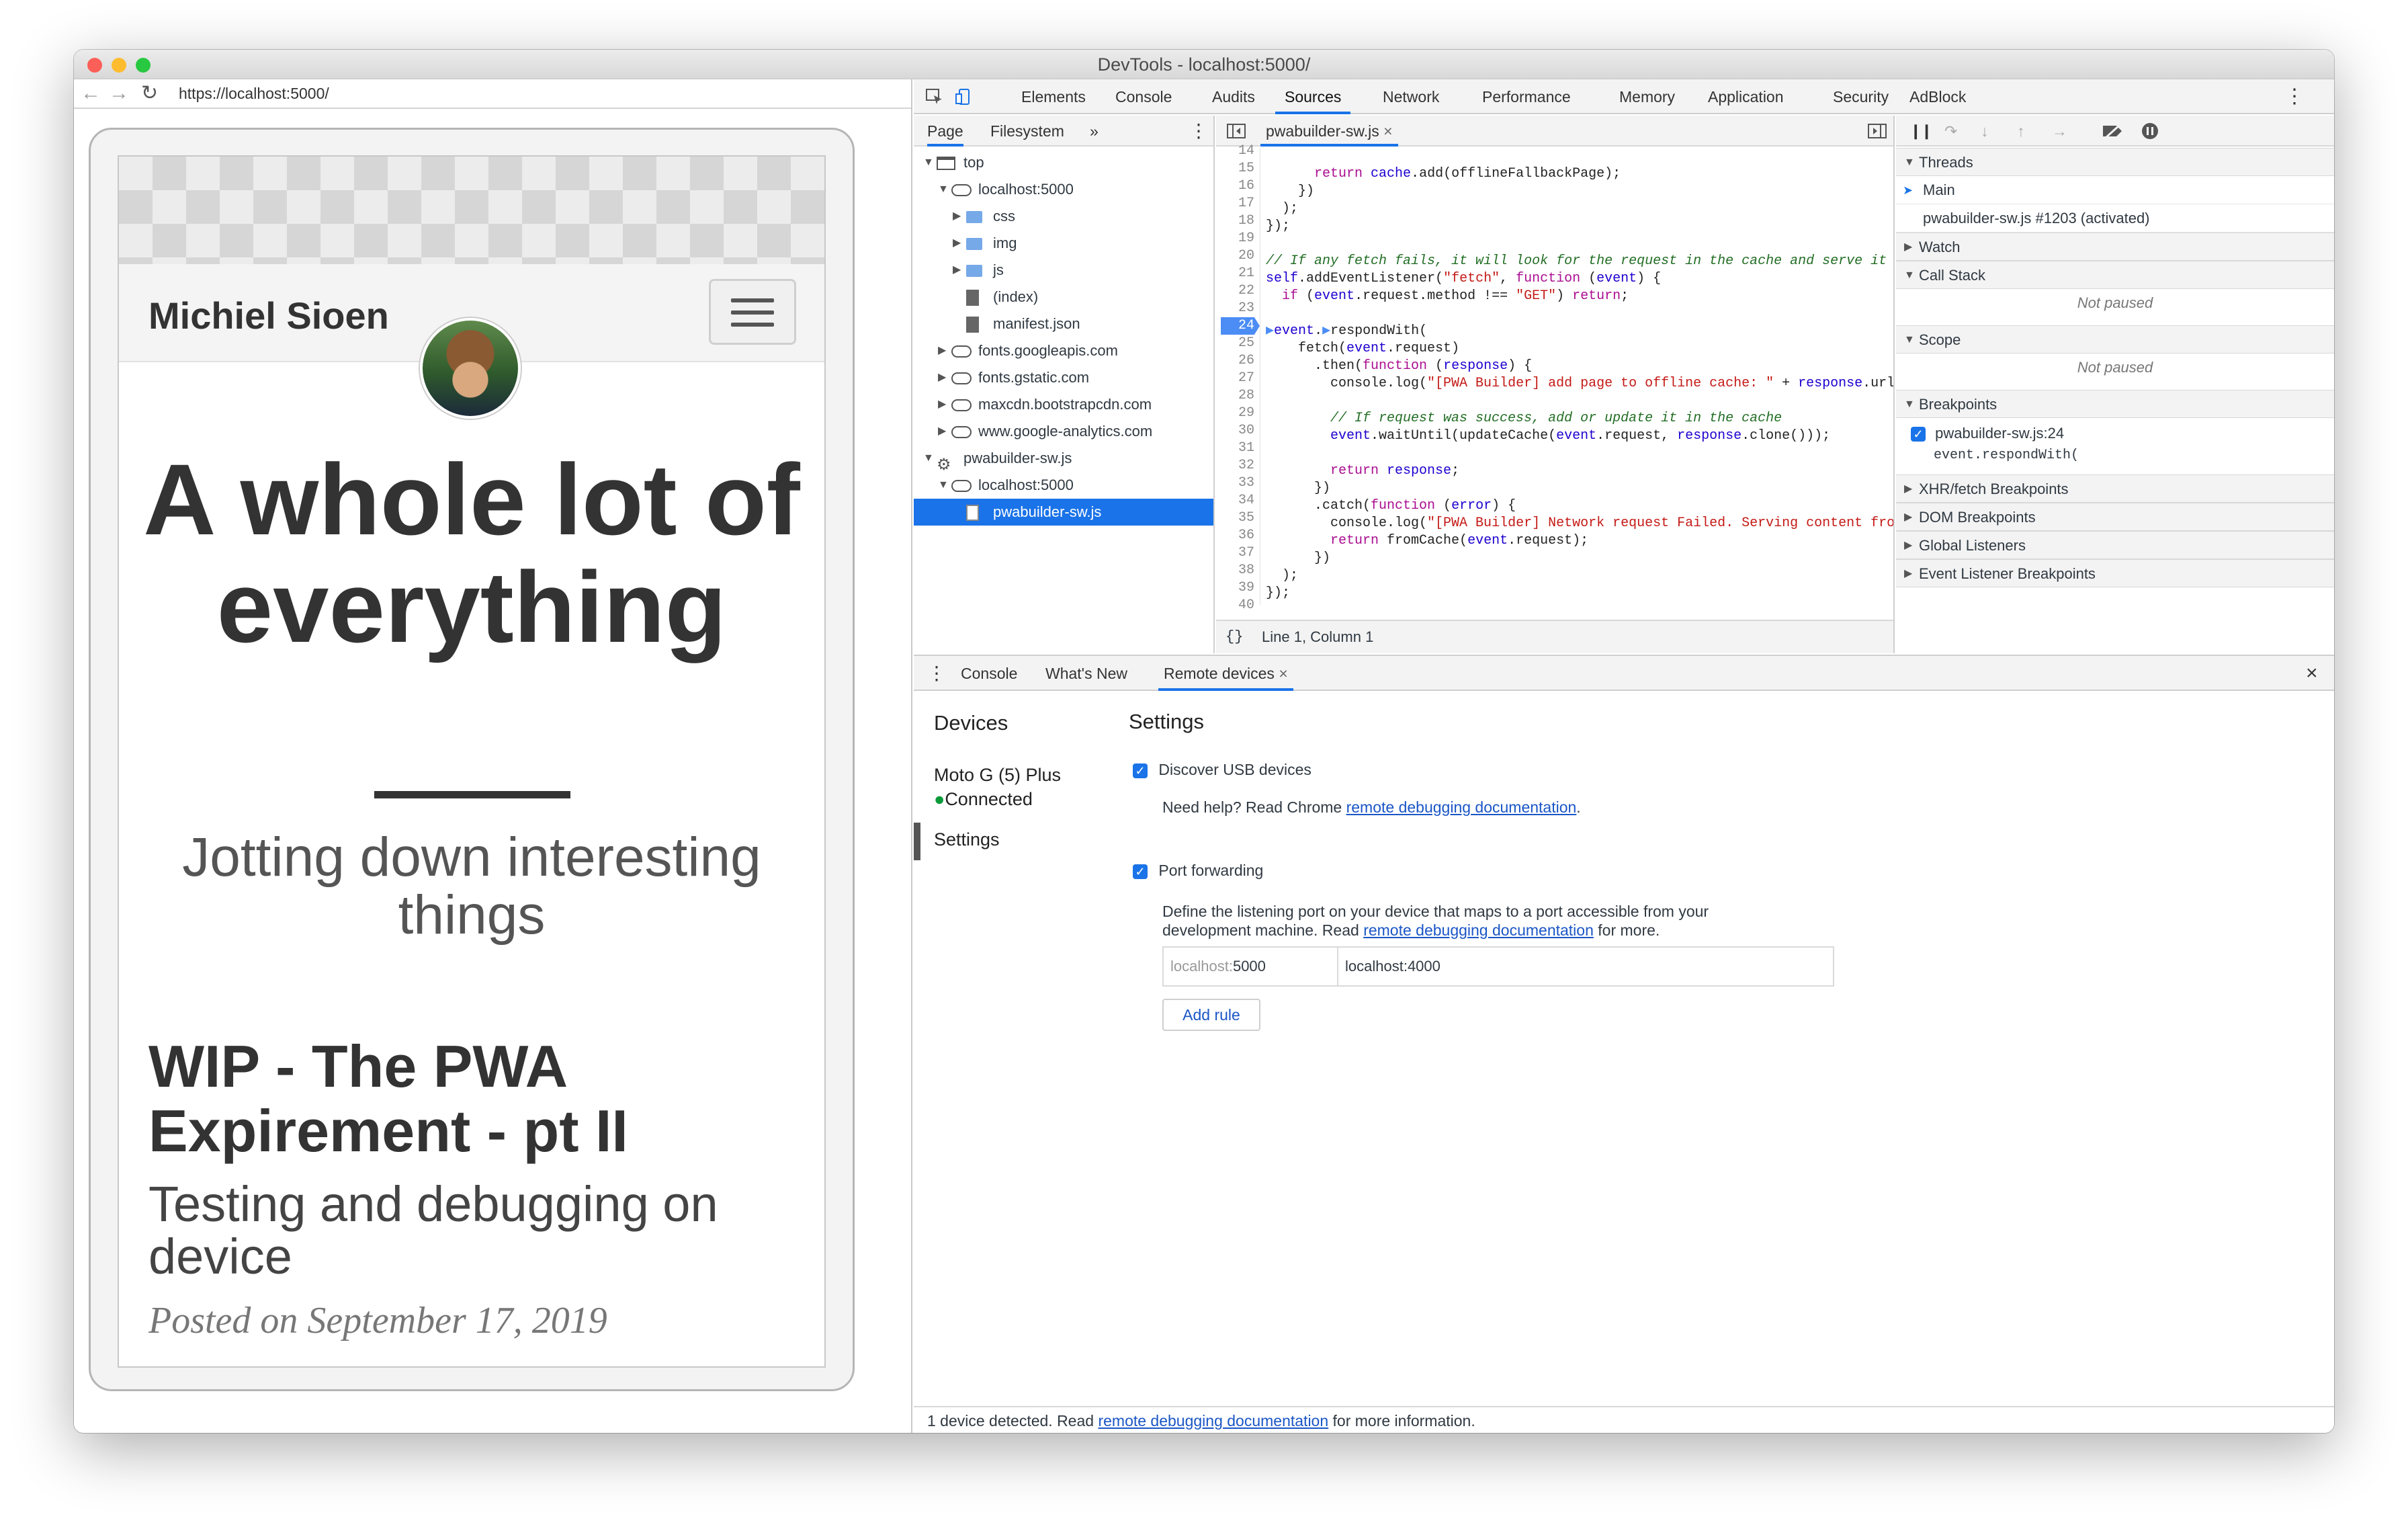 Image resolution: width=2408 pixels, height=1531 pixels. I want to click on port-forwarding-checkbox: ✓, so click(1140, 871).